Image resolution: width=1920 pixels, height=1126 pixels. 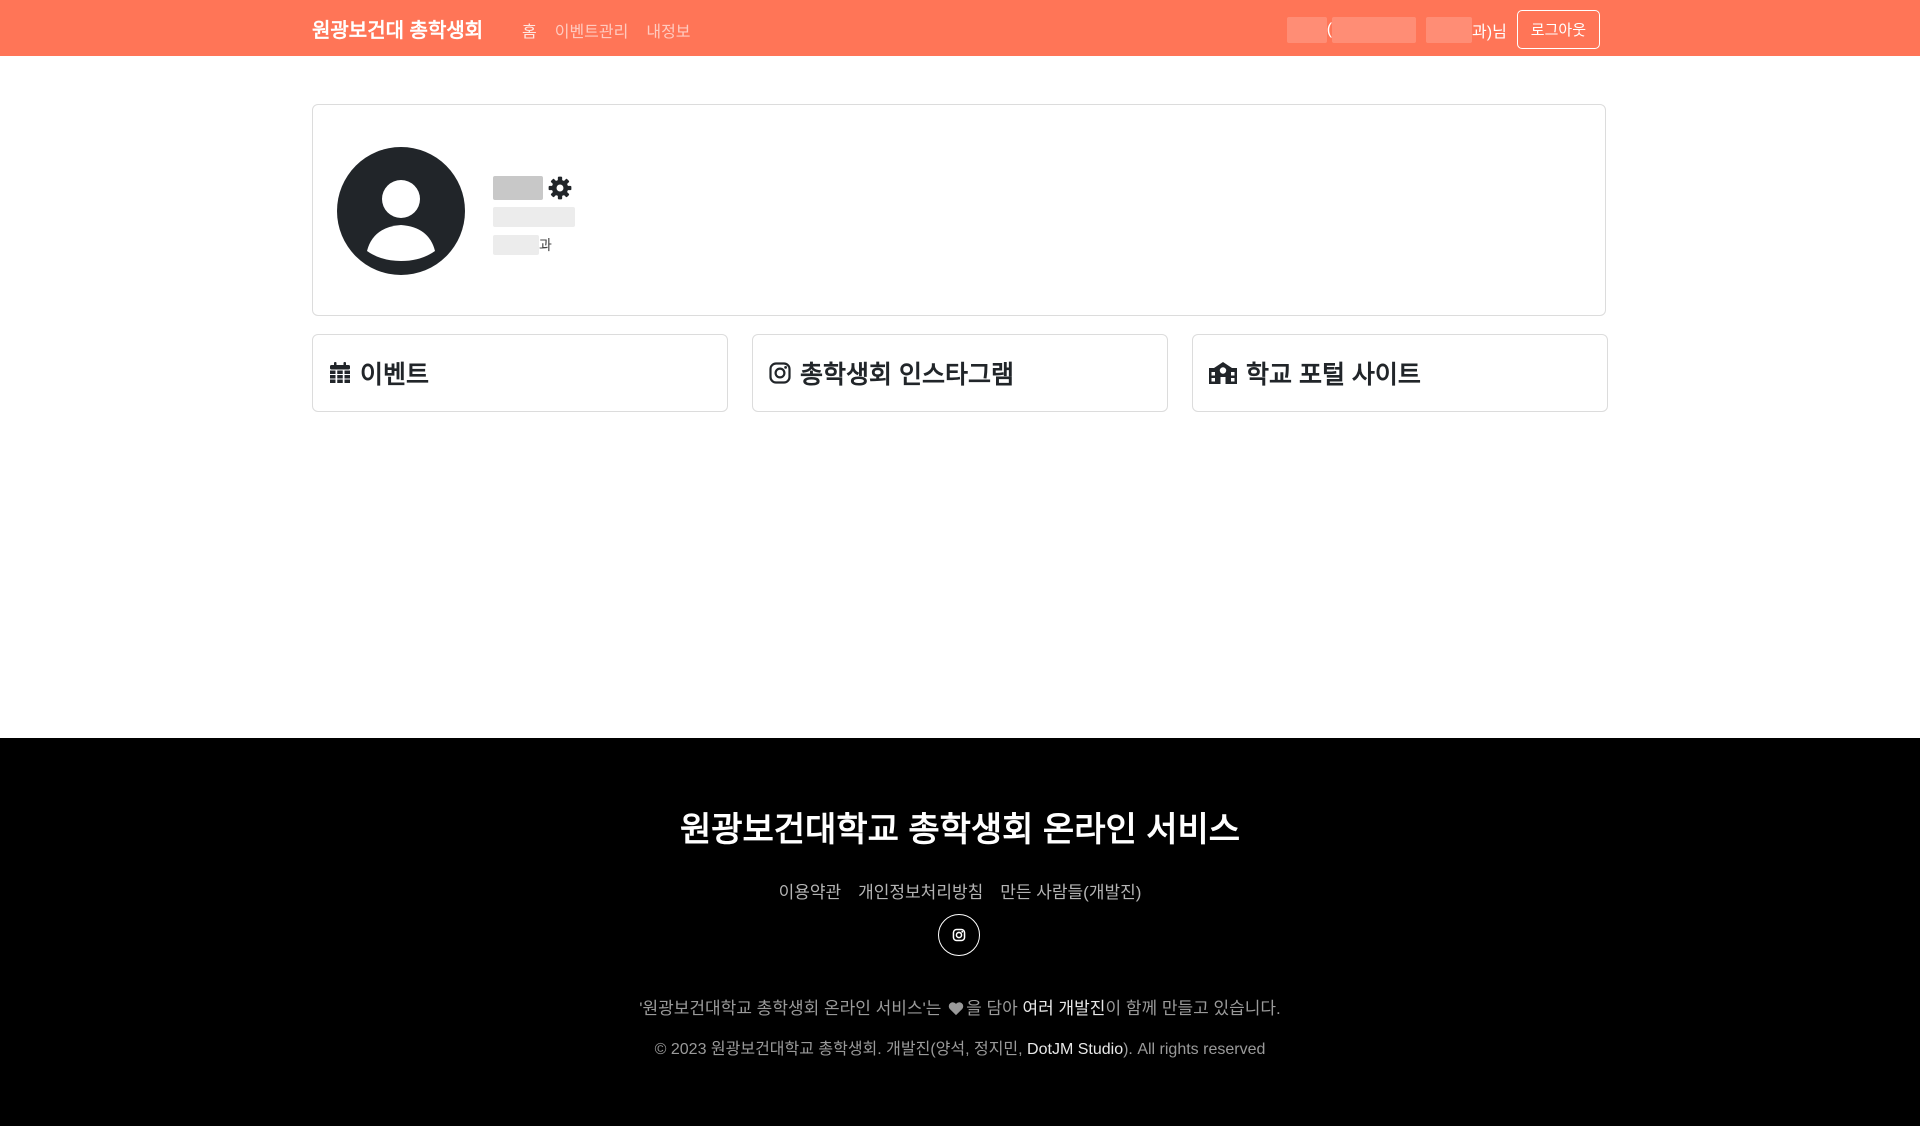 I want to click on footer-links: 이용약관 개인정보처리방침 만든 사람들(개발진), so click(x=960, y=890).